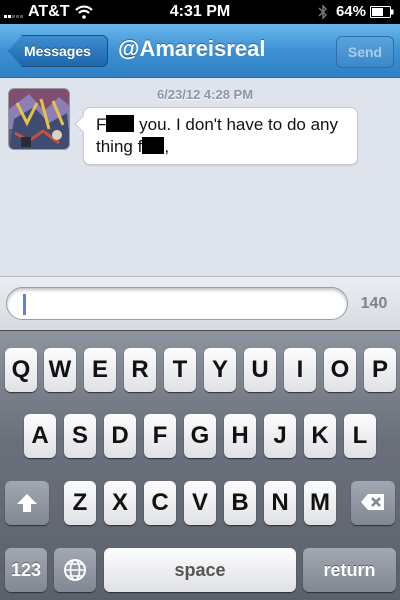  I want to click on key-p: P, so click(380, 370).